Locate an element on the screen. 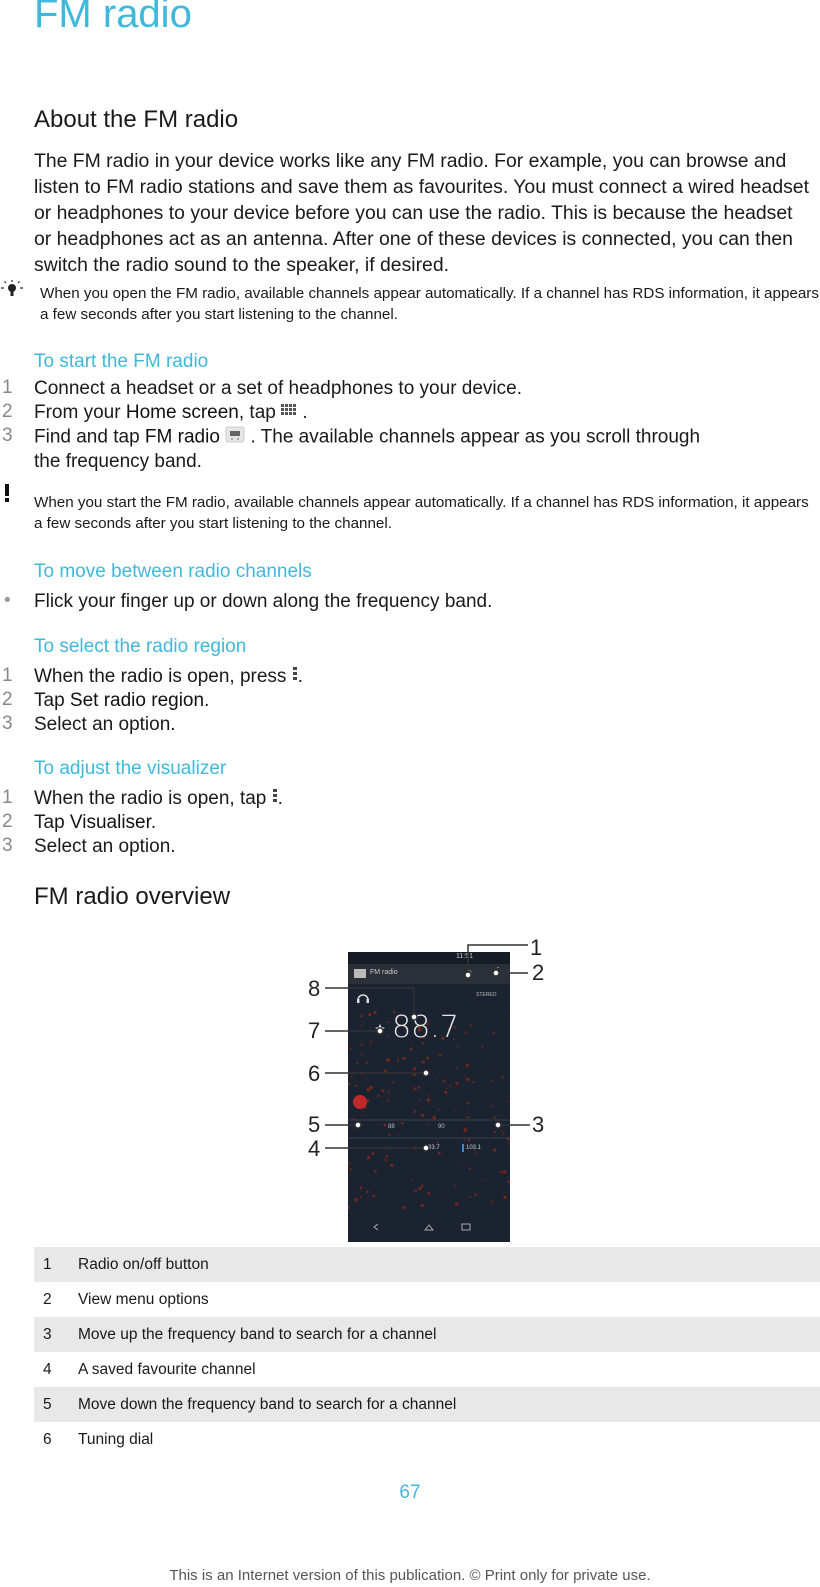  callout-lines is located at coordinates (427, 1048).